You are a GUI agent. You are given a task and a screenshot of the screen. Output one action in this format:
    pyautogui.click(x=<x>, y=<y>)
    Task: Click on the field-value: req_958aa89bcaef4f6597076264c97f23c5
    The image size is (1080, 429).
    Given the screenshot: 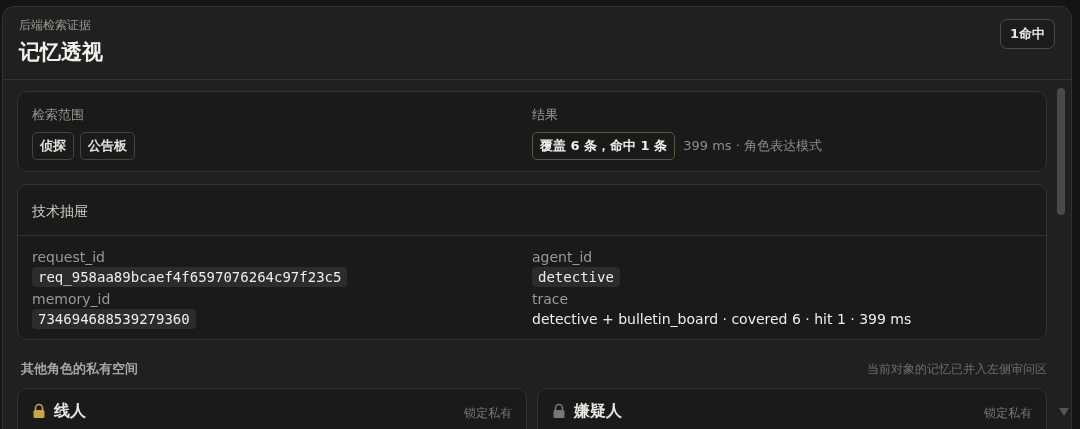 What is the action you would take?
    pyautogui.click(x=190, y=277)
    